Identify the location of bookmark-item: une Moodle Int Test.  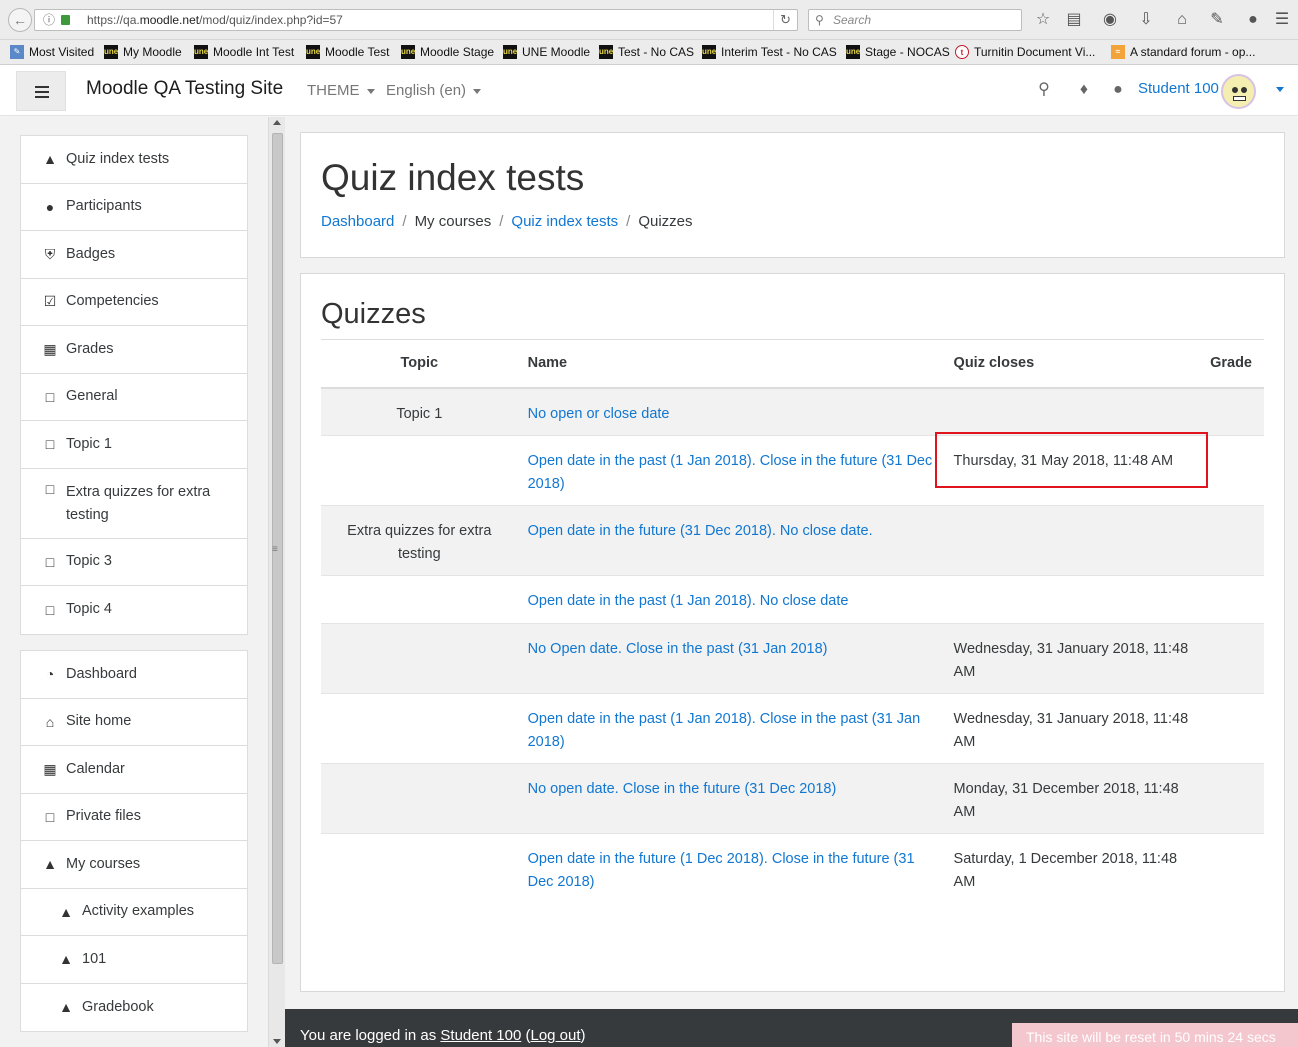
(244, 52).